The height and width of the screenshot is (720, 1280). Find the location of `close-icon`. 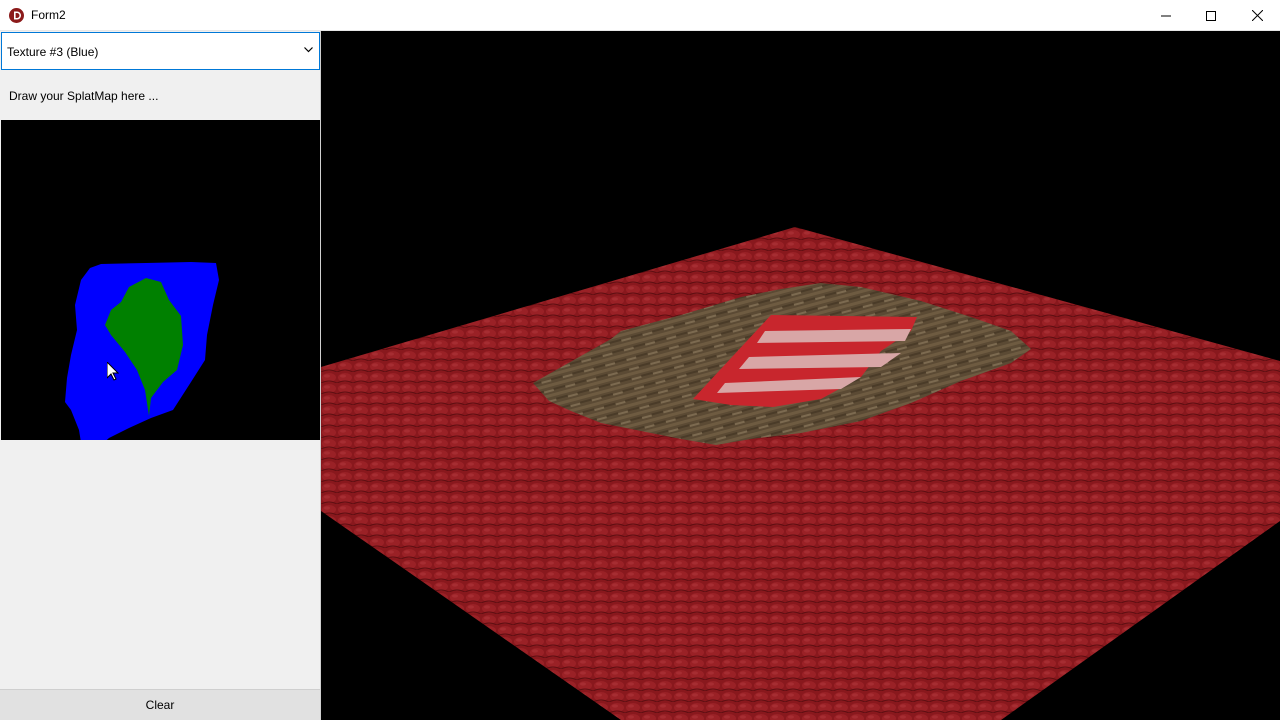

close-icon is located at coordinates (1257, 15).